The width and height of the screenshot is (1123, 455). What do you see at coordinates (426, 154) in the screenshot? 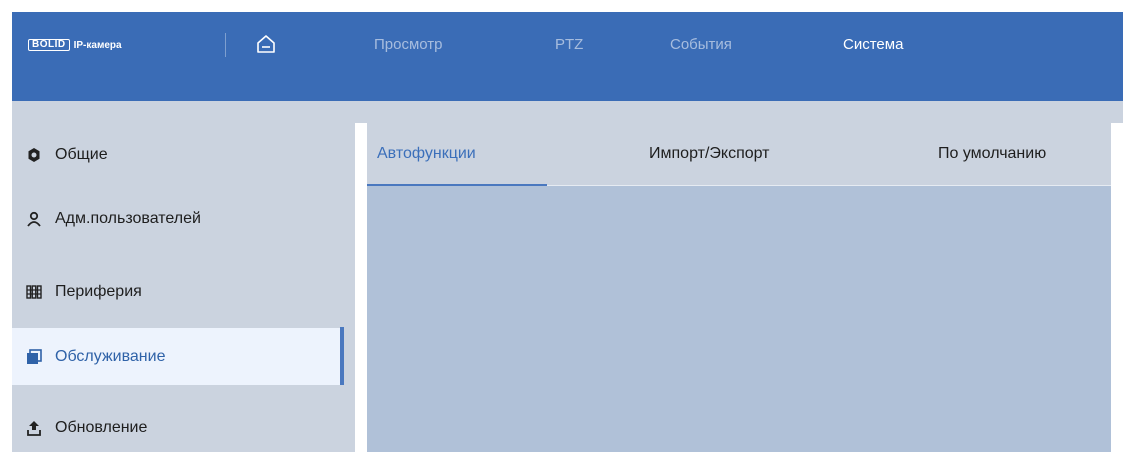
I see `tab-autofunctions: Автофункции` at bounding box center [426, 154].